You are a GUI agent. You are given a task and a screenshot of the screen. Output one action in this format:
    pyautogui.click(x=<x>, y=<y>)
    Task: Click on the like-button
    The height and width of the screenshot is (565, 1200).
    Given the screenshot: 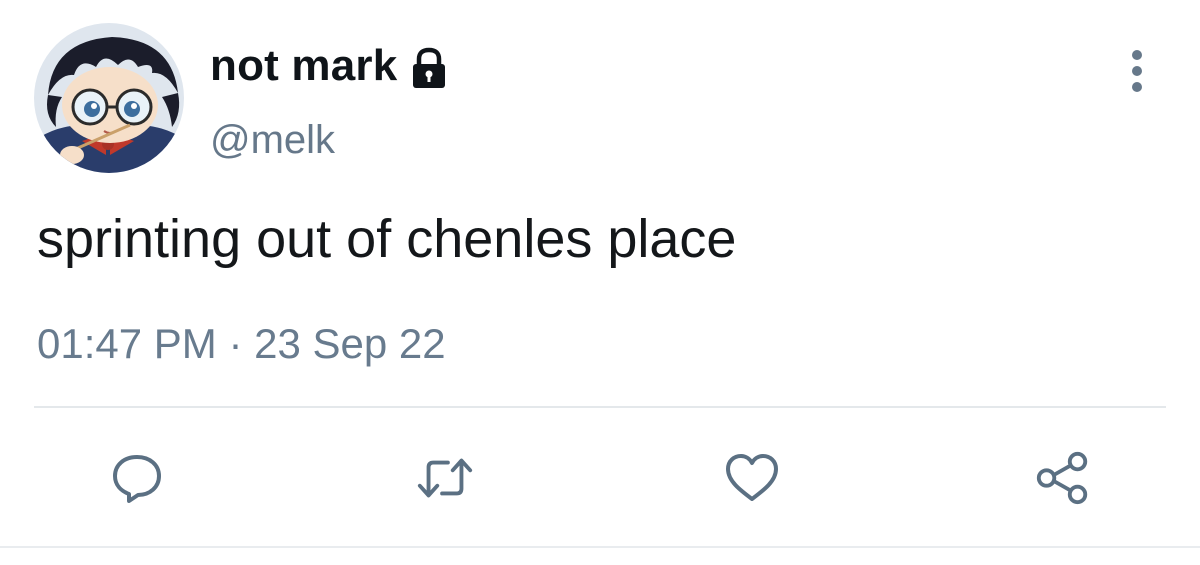 What is the action you would take?
    pyautogui.click(x=752, y=478)
    